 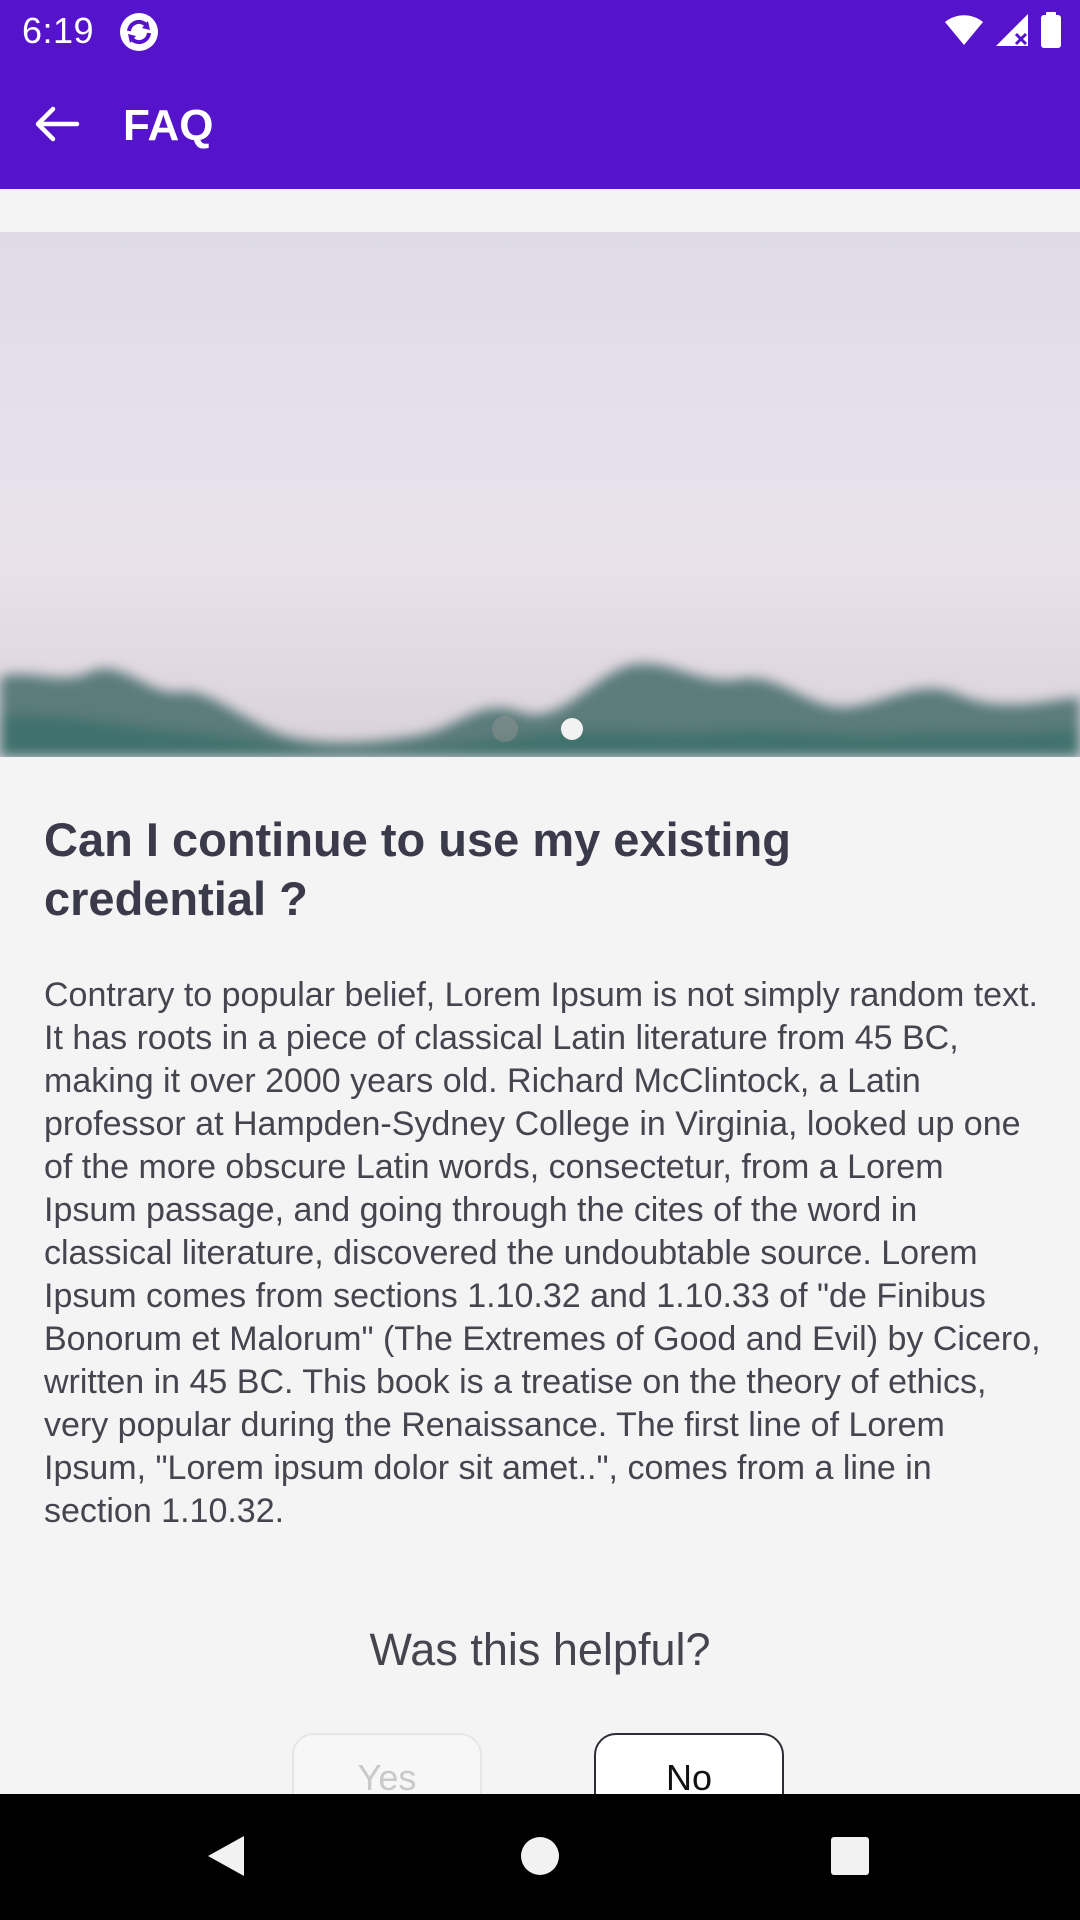 I want to click on nav-recents-button, so click(x=850, y=1858).